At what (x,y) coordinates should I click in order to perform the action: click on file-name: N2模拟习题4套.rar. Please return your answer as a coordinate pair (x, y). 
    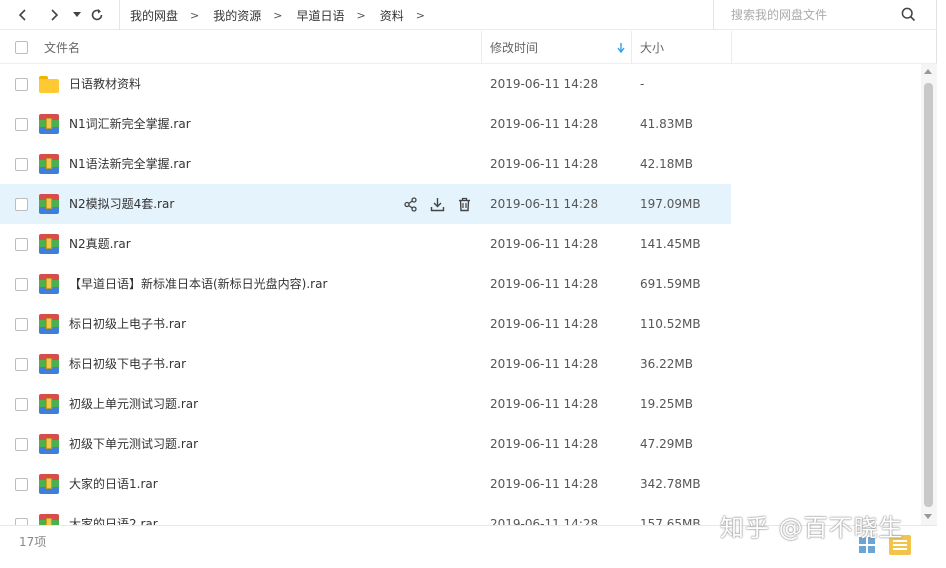
    Looking at the image, I should click on (121, 204).